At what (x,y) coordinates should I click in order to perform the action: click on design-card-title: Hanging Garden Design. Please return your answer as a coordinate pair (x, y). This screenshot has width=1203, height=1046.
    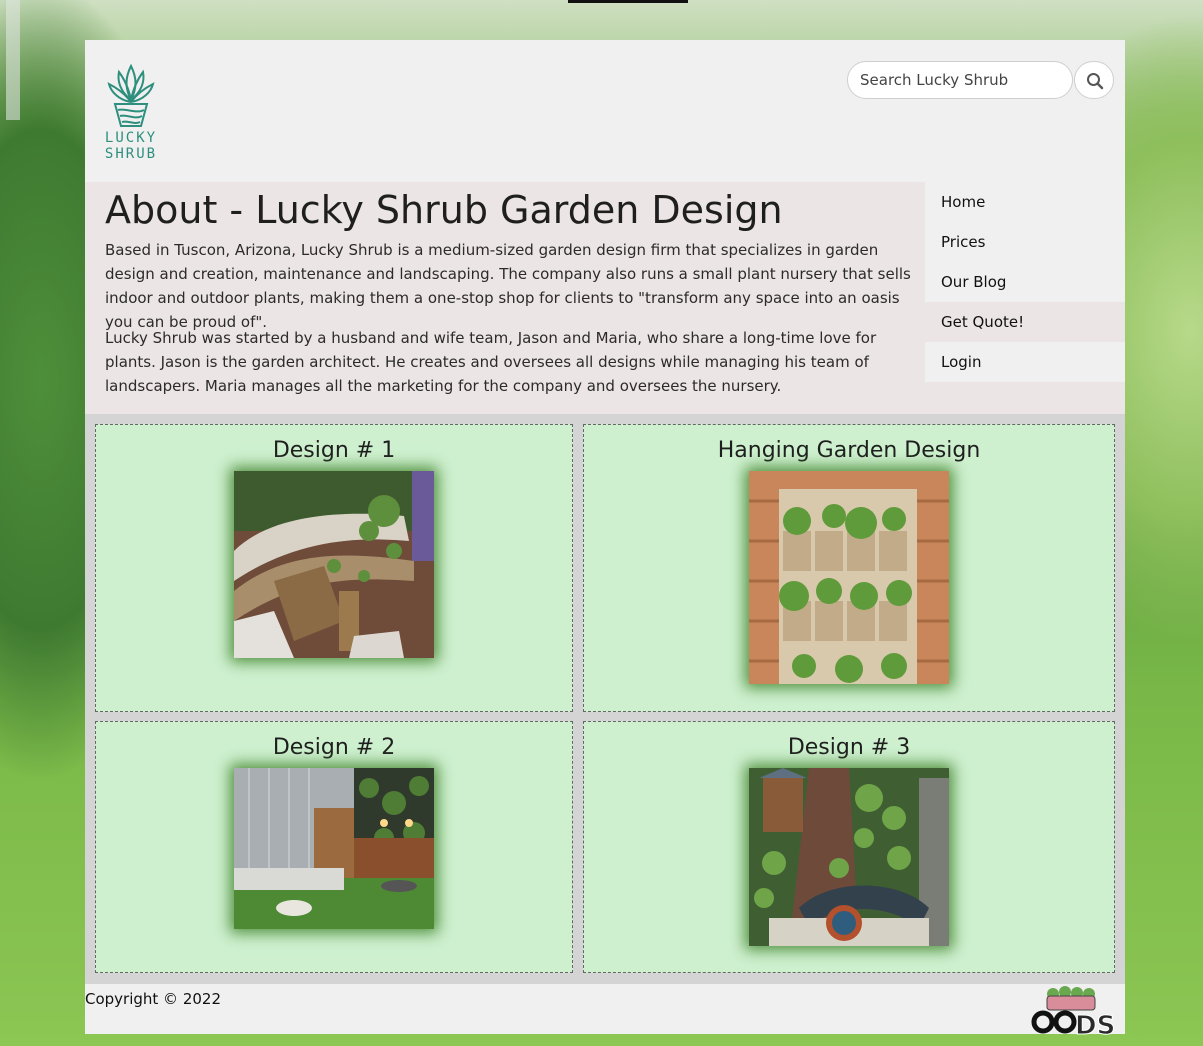
    Looking at the image, I should click on (849, 450).